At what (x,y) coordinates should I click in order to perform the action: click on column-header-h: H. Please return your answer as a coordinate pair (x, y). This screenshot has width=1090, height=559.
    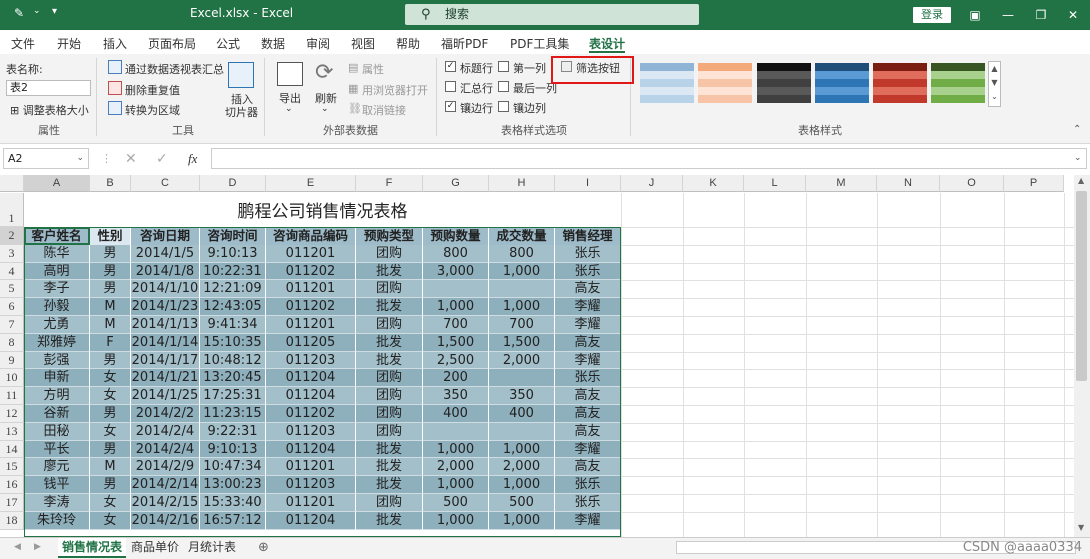
    Looking at the image, I should click on (522, 183).